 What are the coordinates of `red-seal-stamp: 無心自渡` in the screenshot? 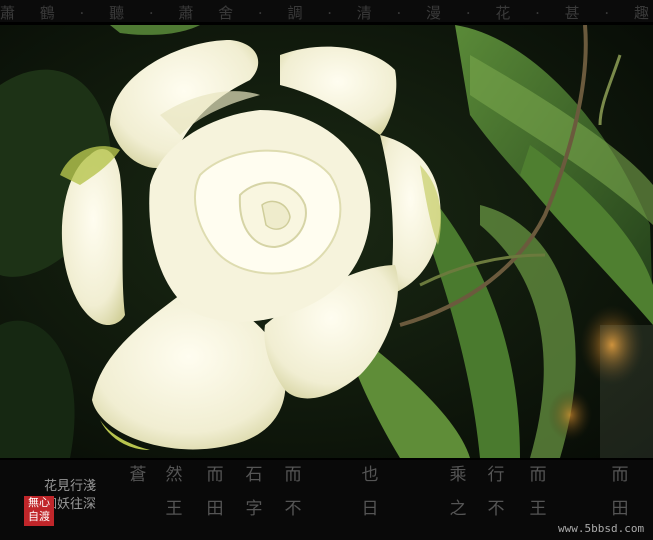 It's located at (39, 511).